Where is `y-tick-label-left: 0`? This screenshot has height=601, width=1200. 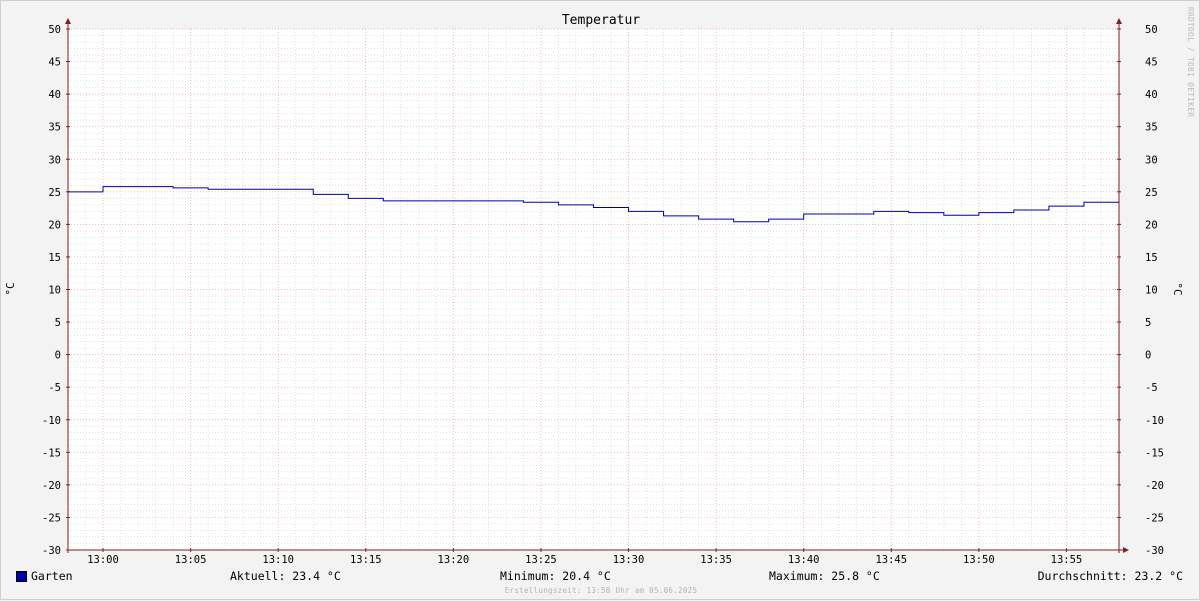
y-tick-label-left: 0 is located at coordinates (58, 356).